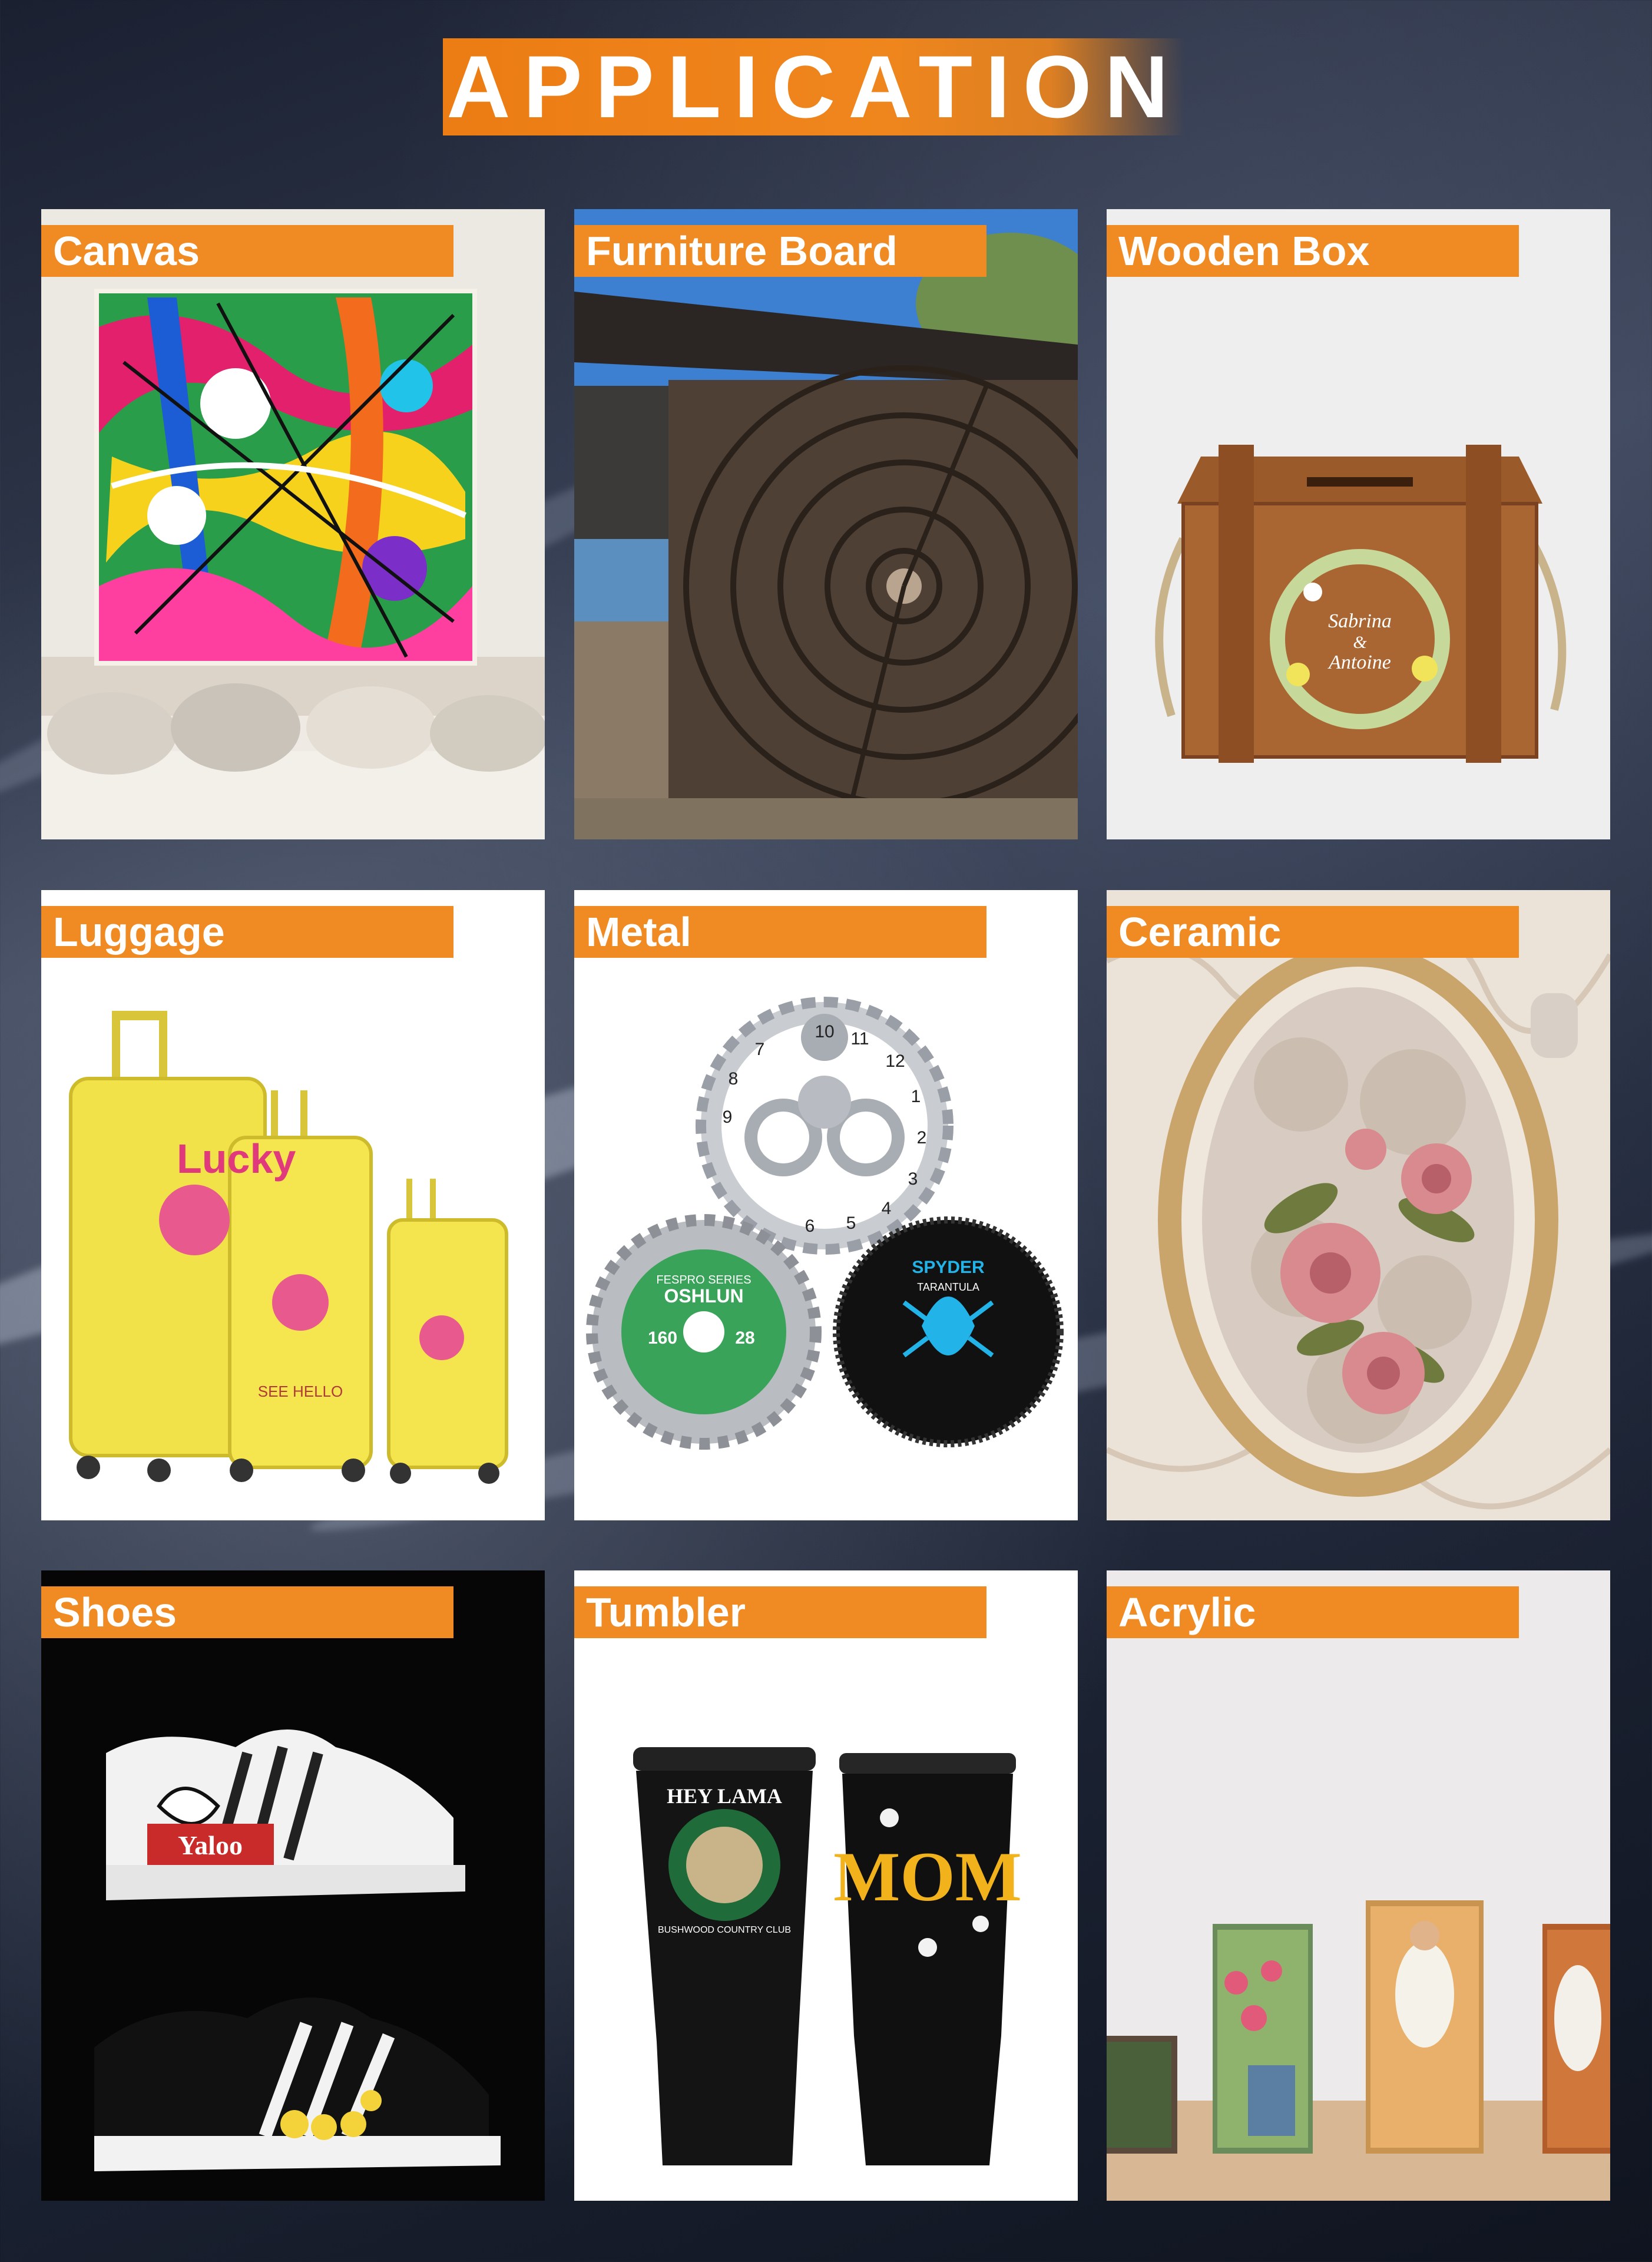 The width and height of the screenshot is (1652, 2262). I want to click on svg-text: 12, so click(895, 1061).